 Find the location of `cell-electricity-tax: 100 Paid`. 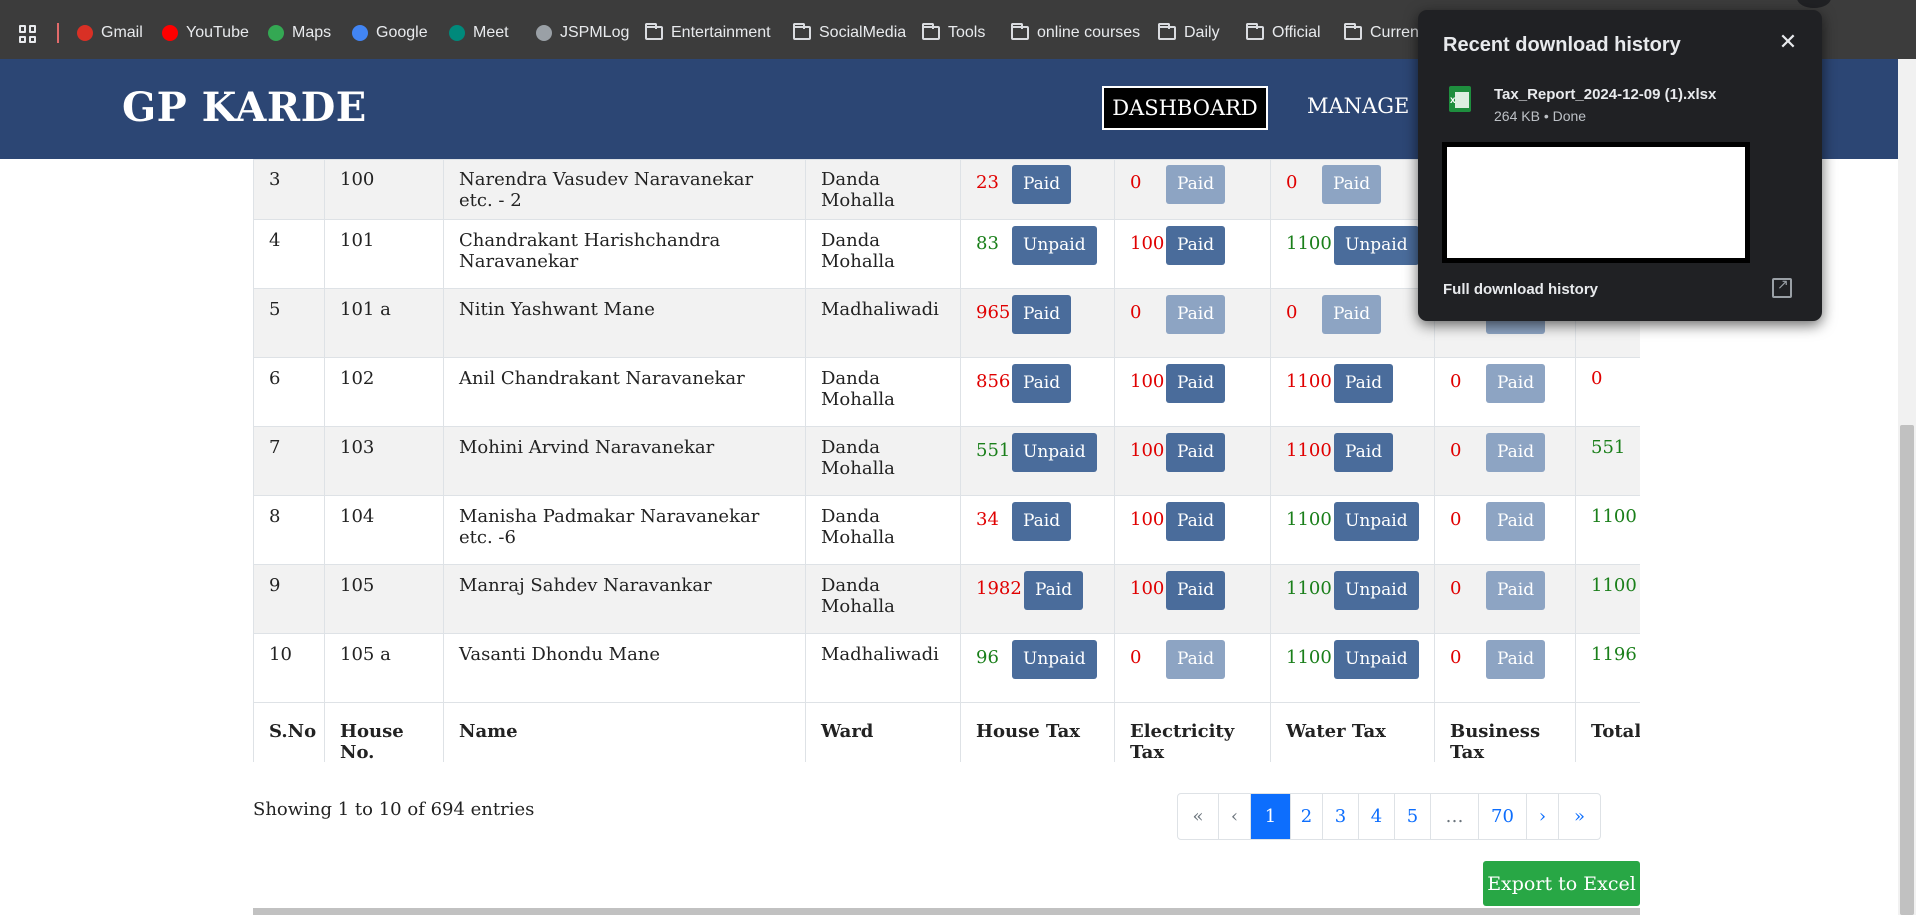

cell-electricity-tax: 100 Paid is located at coordinates (1192, 599).